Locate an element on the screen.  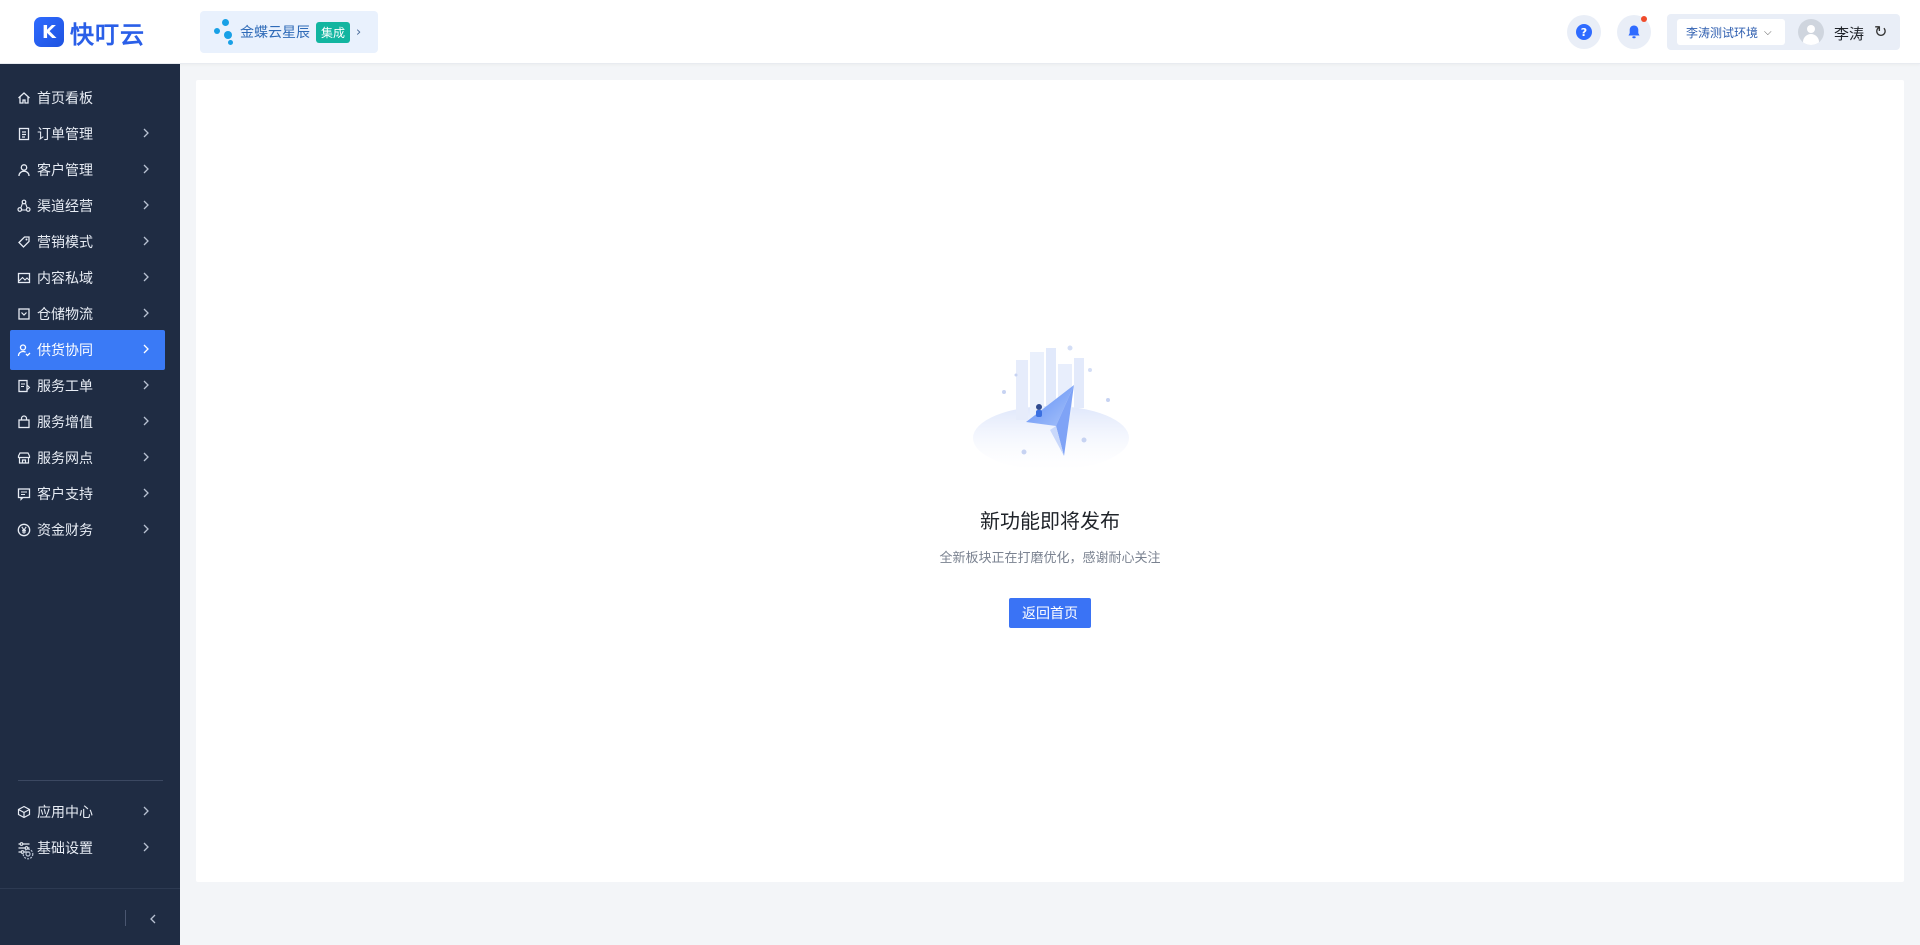
top-header: K 快叮云 金蝶云星辰 集成 › ? 李涛测试环境 ⌵ 李涛 ↻ is located at coordinates (960, 32).